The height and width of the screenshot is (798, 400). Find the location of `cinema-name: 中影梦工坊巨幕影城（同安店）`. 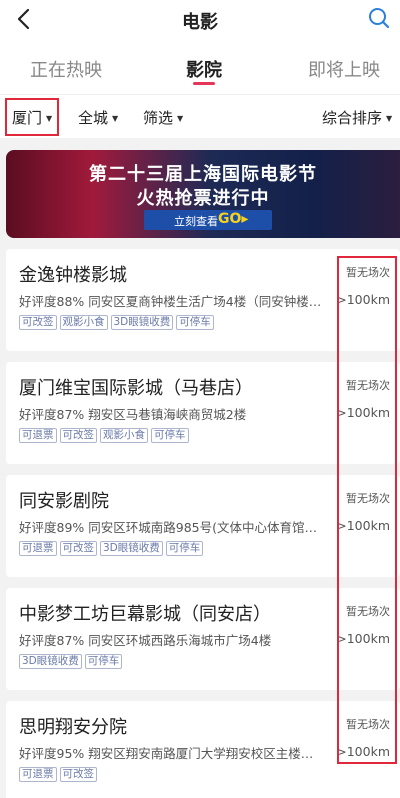

cinema-name: 中影梦工坊巨幕影城（同安店） is located at coordinates (145, 614).